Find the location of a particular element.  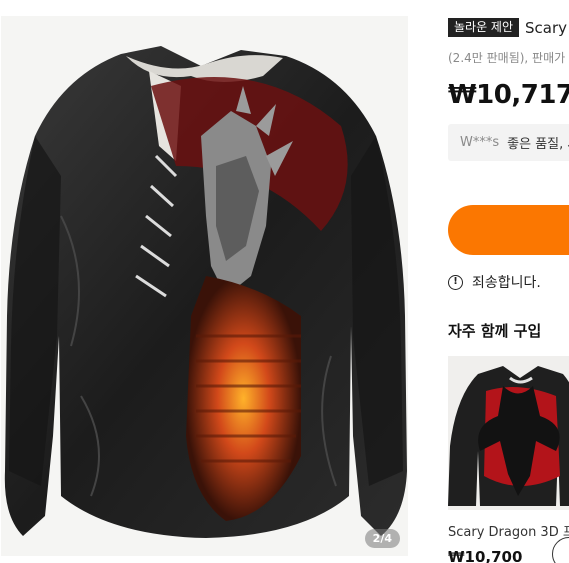

info-circle-icon: ! is located at coordinates (455, 282).